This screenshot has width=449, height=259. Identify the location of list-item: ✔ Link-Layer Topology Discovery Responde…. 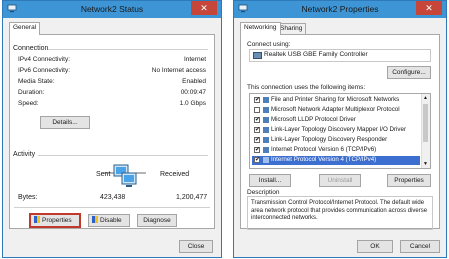
(336, 140).